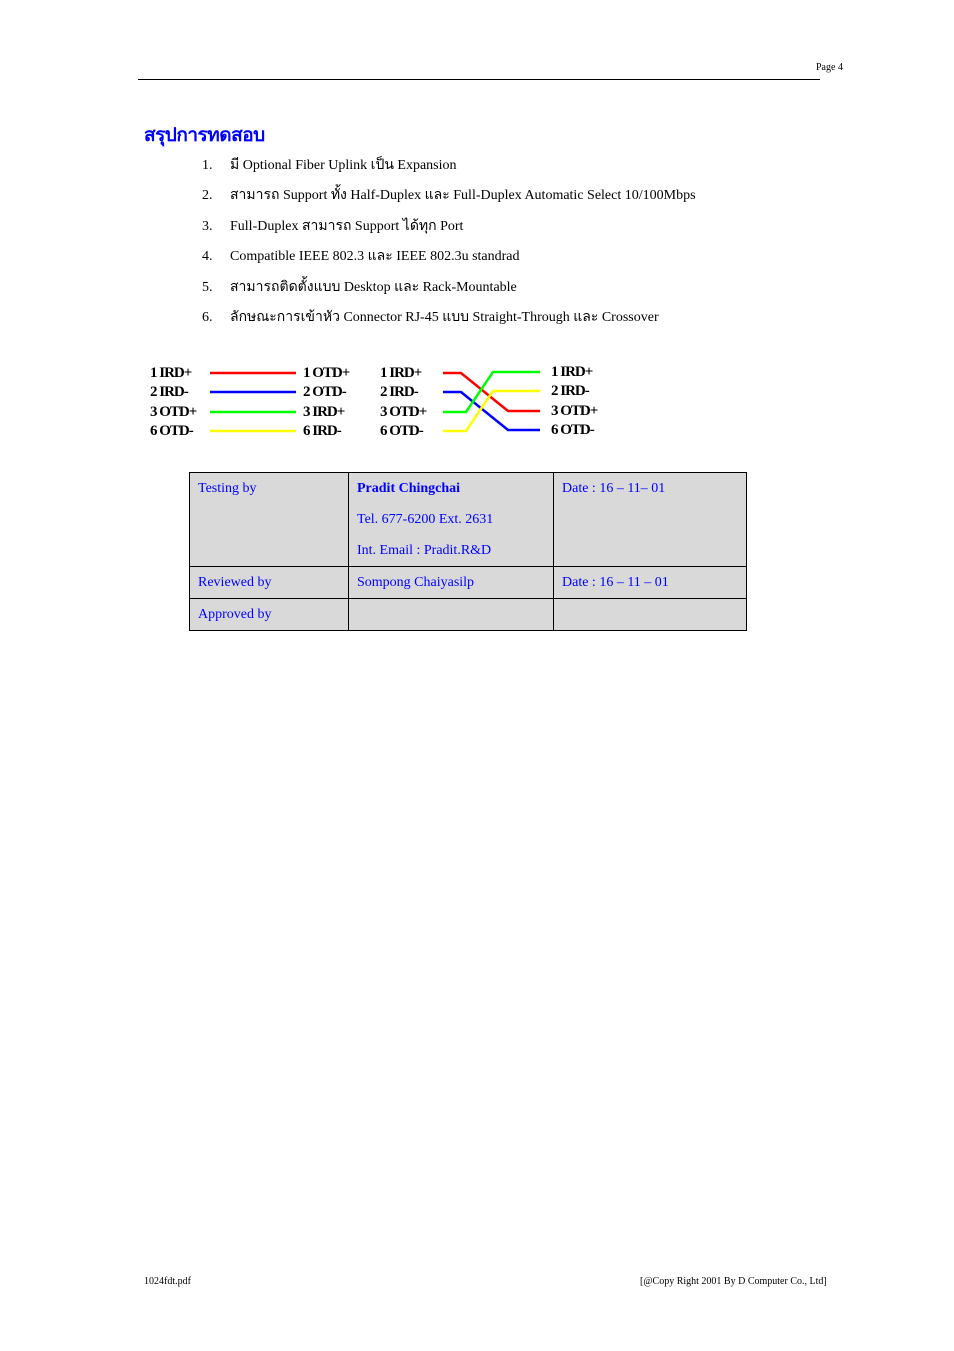 The height and width of the screenshot is (1351, 954). What do you see at coordinates (207, 257) in the screenshot?
I see `list-number: 4.` at bounding box center [207, 257].